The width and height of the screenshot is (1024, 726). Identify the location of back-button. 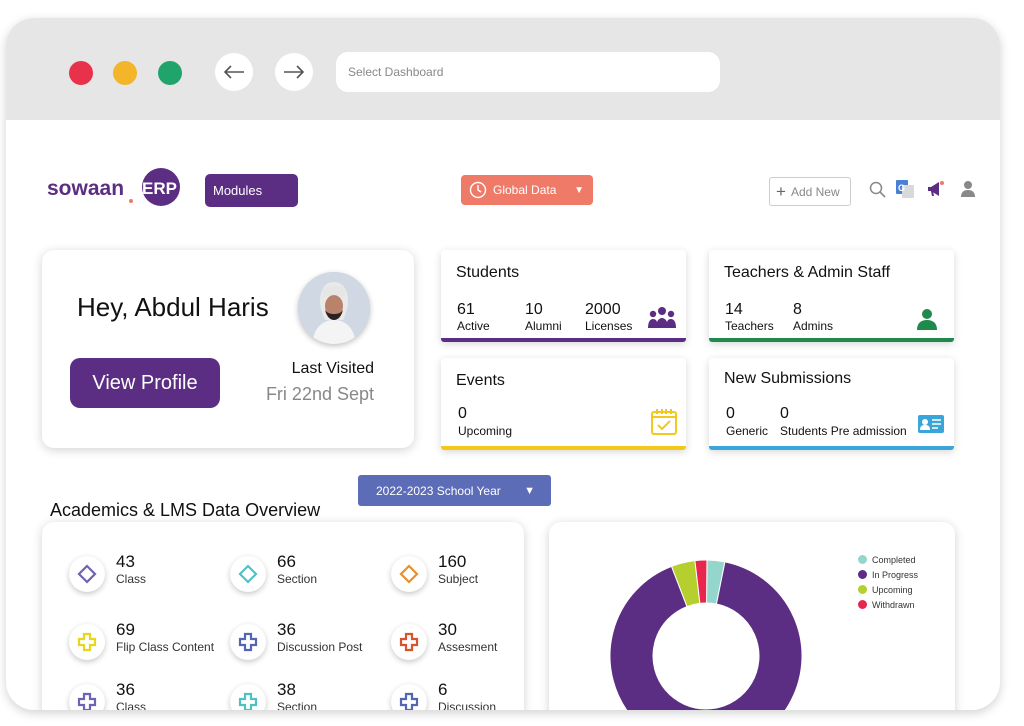
(234, 72).